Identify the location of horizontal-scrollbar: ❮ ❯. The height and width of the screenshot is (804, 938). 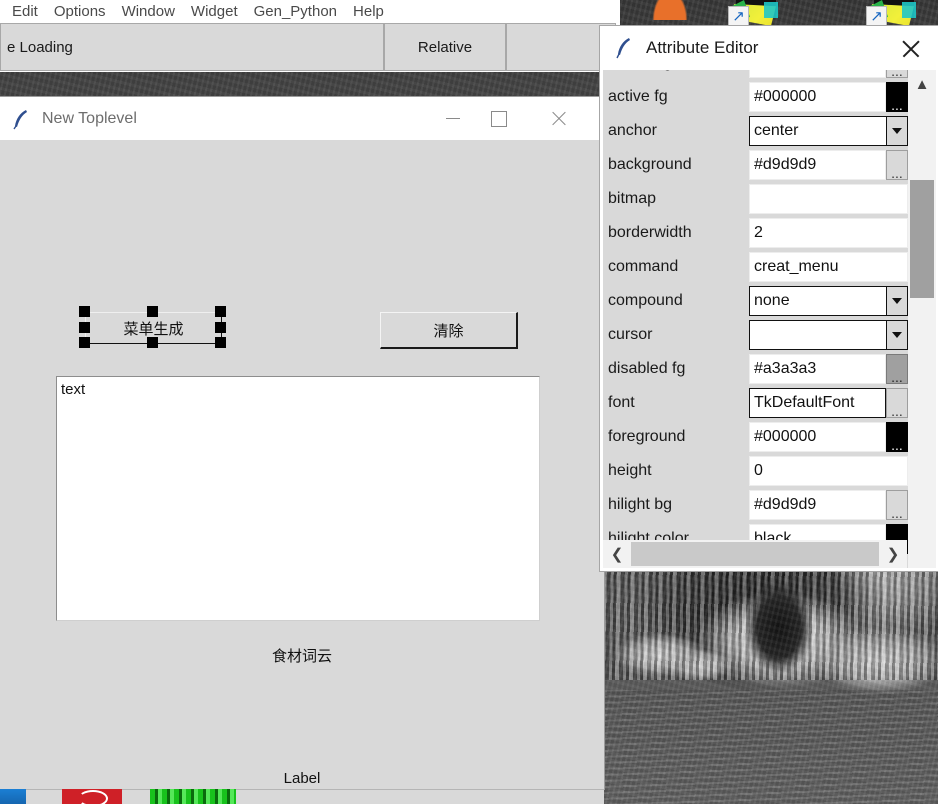
(755, 554).